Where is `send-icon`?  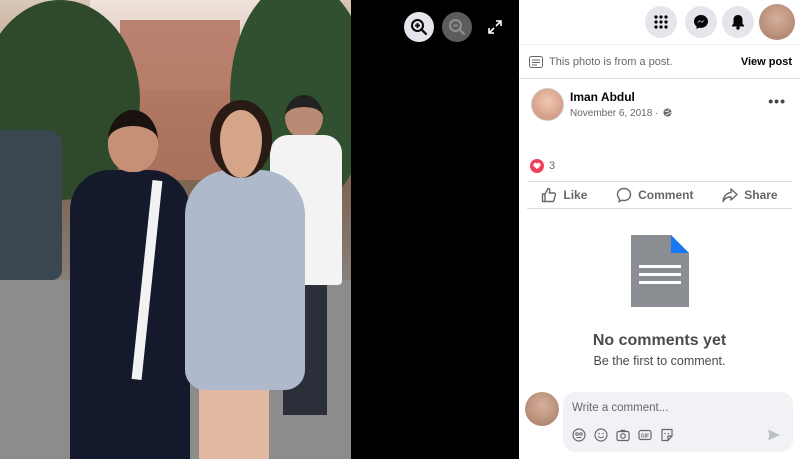
send-icon is located at coordinates (774, 435).